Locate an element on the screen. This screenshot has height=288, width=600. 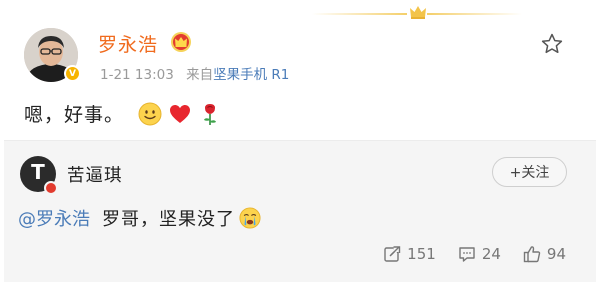
post-meta: 1-21 13:03 来自坚果手机 R1 is located at coordinates (194, 73).